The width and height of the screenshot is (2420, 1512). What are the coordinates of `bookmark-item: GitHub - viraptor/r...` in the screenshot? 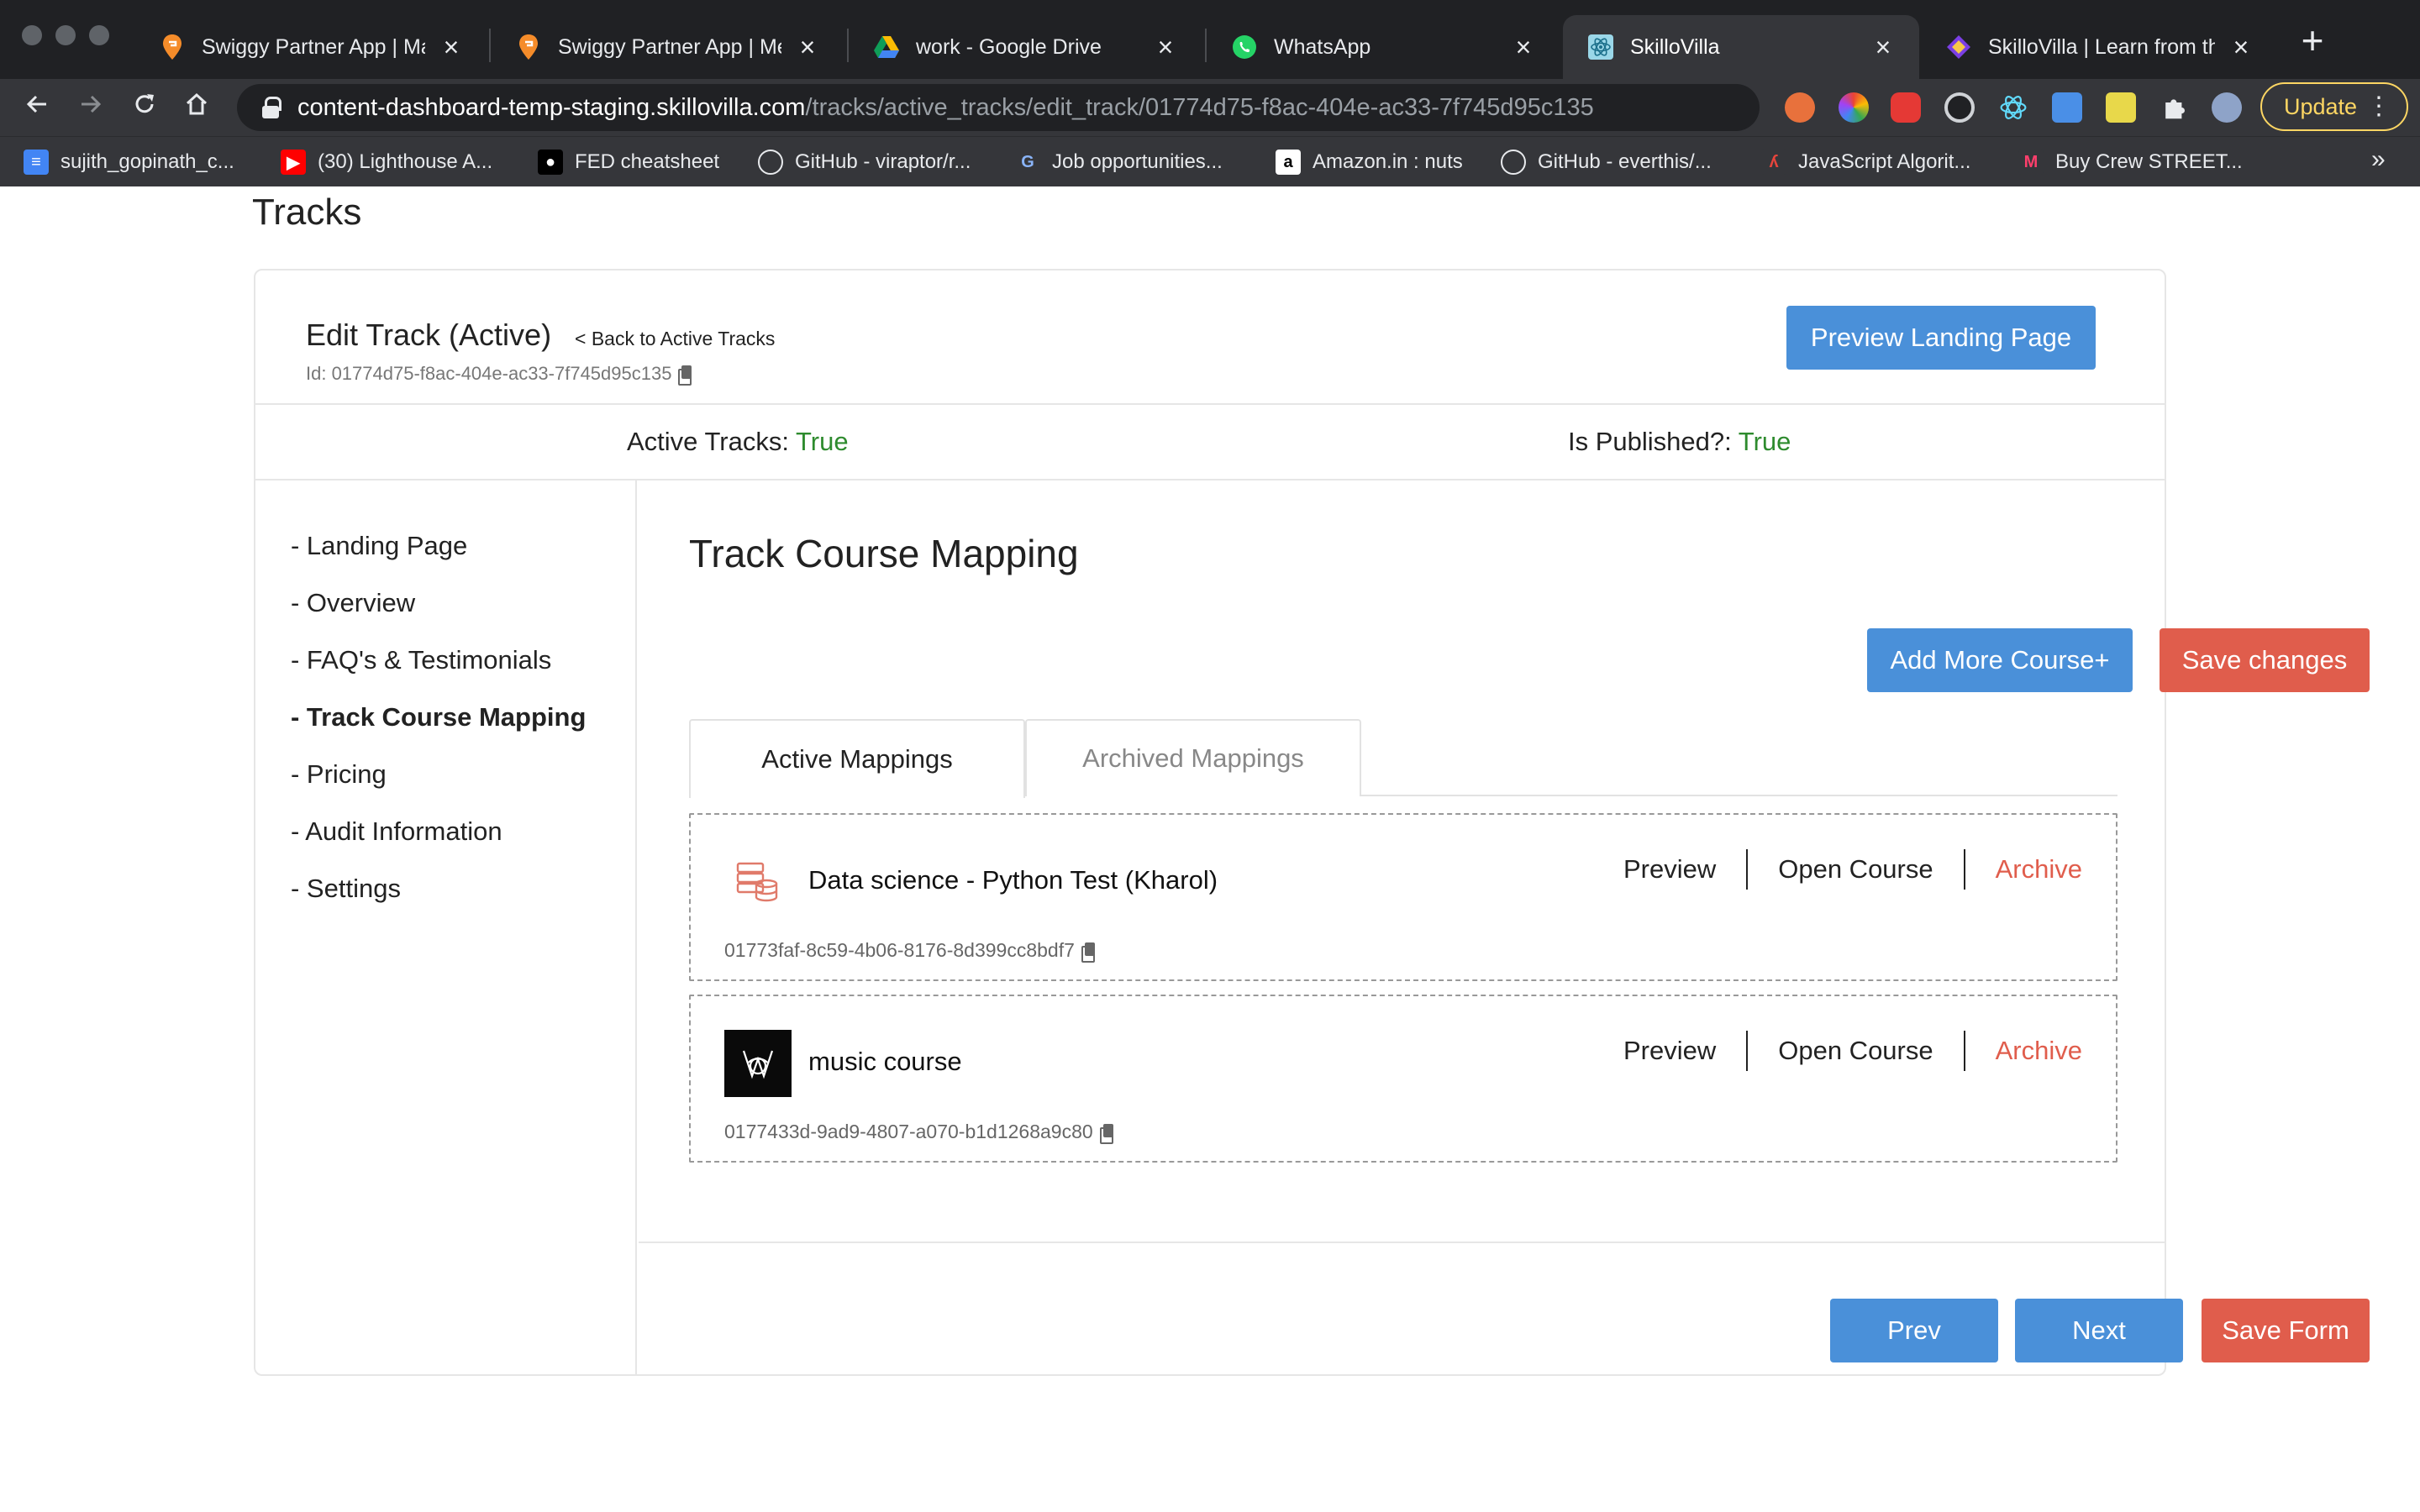 It's located at (865, 162).